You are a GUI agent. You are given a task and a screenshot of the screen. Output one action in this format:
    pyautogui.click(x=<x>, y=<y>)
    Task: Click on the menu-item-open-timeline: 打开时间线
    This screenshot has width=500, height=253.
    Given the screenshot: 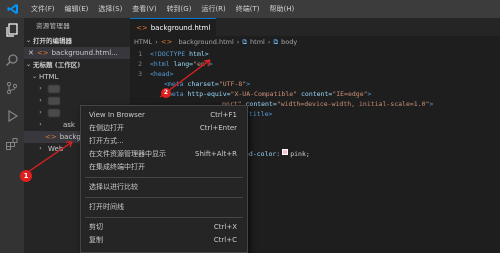 What is the action you would take?
    pyautogui.click(x=164, y=207)
    